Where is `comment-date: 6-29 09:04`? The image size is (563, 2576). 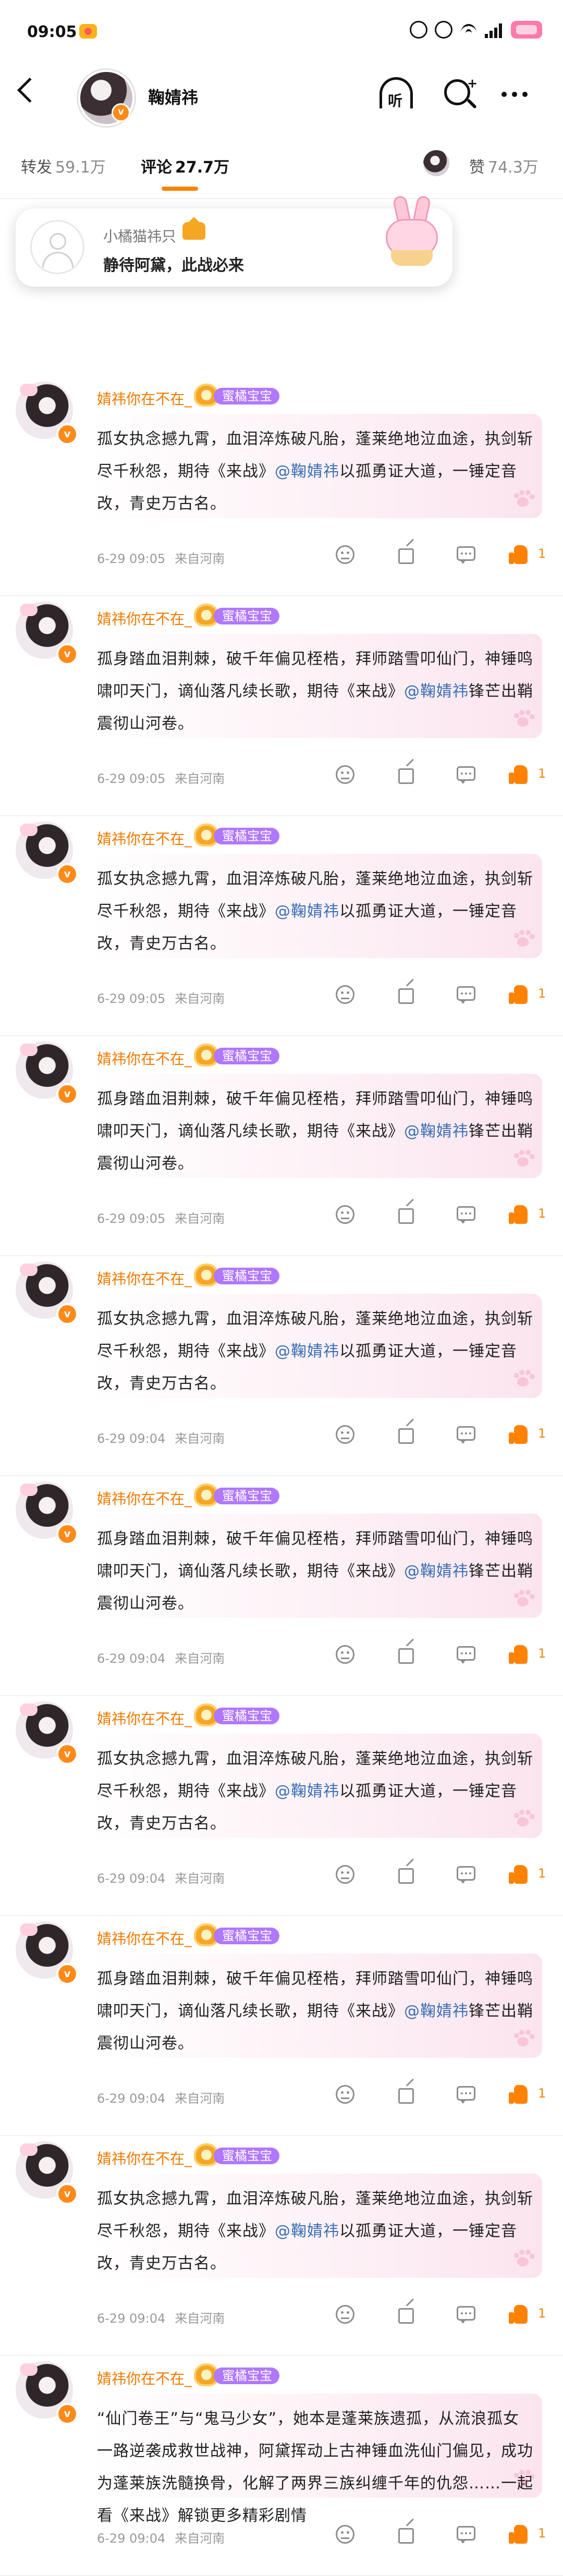 comment-date: 6-29 09:04 is located at coordinates (131, 2098).